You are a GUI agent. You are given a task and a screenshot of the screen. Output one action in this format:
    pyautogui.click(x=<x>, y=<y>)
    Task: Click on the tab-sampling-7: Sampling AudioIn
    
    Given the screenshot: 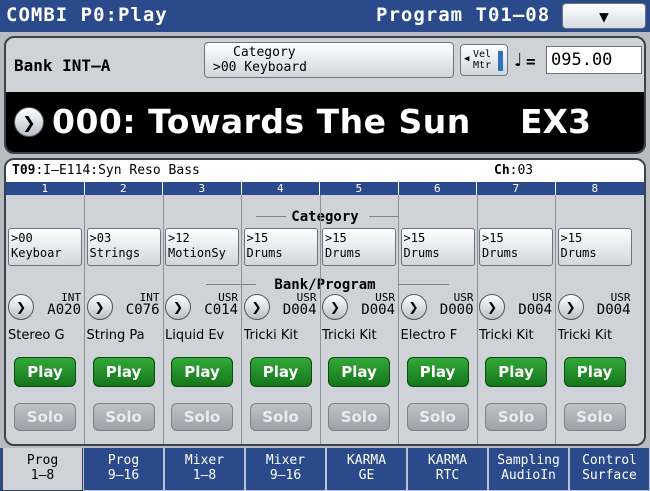 What is the action you would take?
    pyautogui.click(x=528, y=469)
    